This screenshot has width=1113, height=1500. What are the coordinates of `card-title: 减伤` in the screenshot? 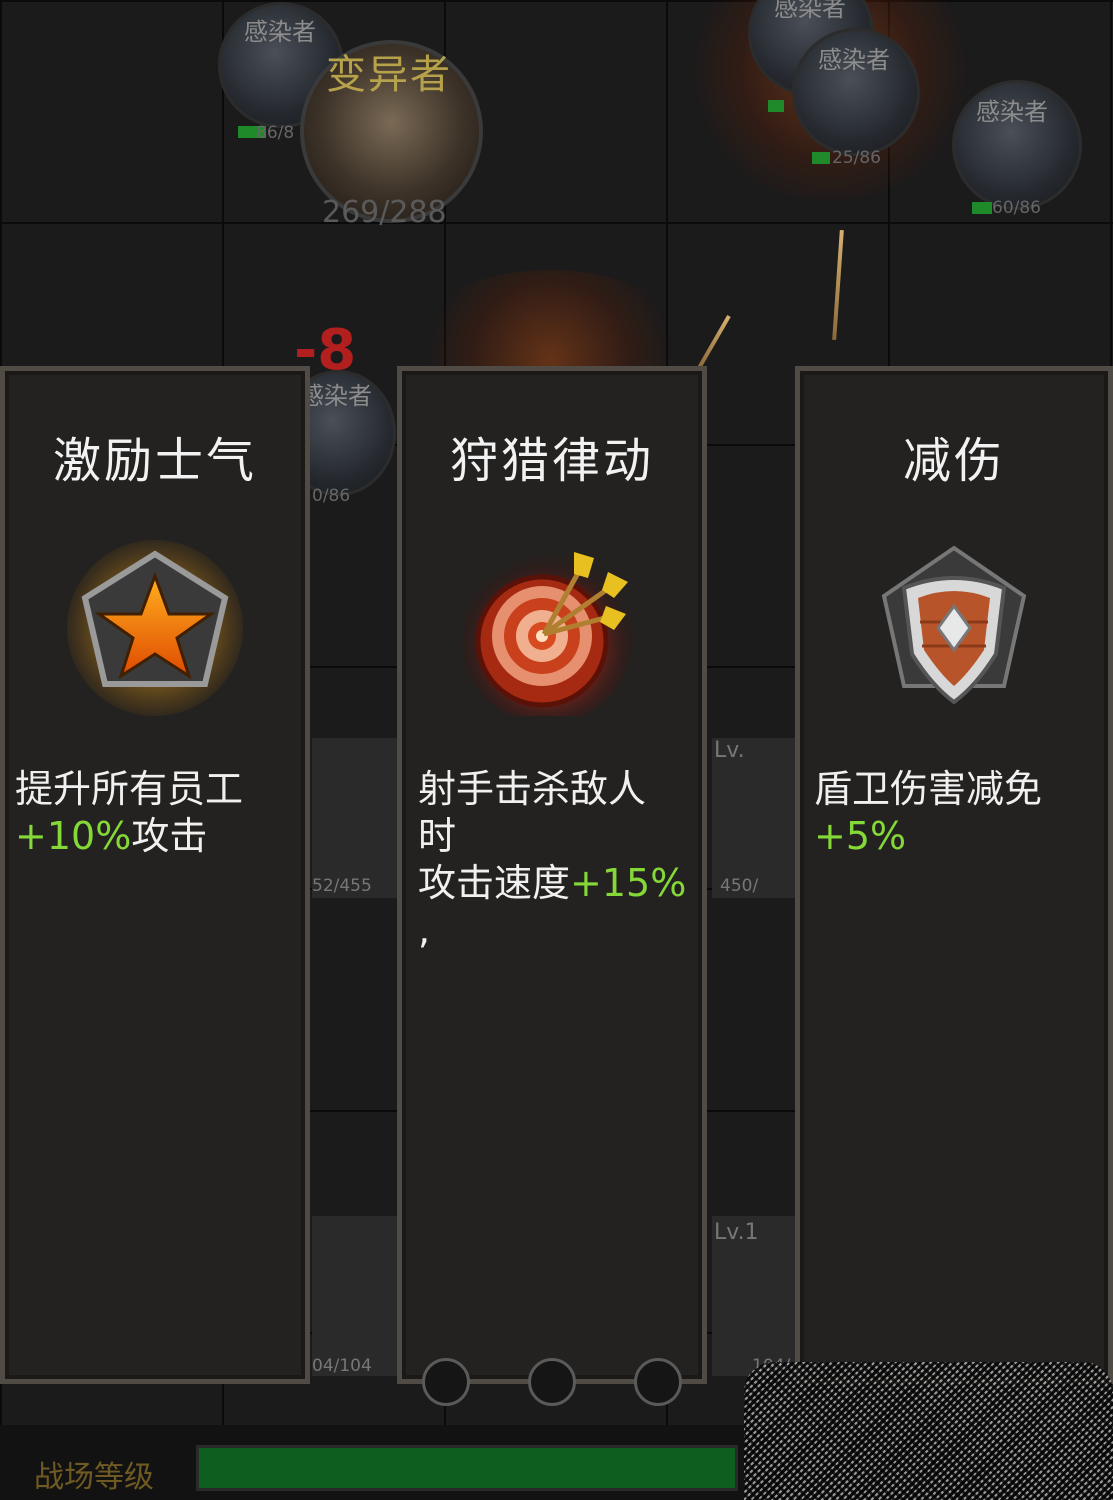 It's located at (953, 461).